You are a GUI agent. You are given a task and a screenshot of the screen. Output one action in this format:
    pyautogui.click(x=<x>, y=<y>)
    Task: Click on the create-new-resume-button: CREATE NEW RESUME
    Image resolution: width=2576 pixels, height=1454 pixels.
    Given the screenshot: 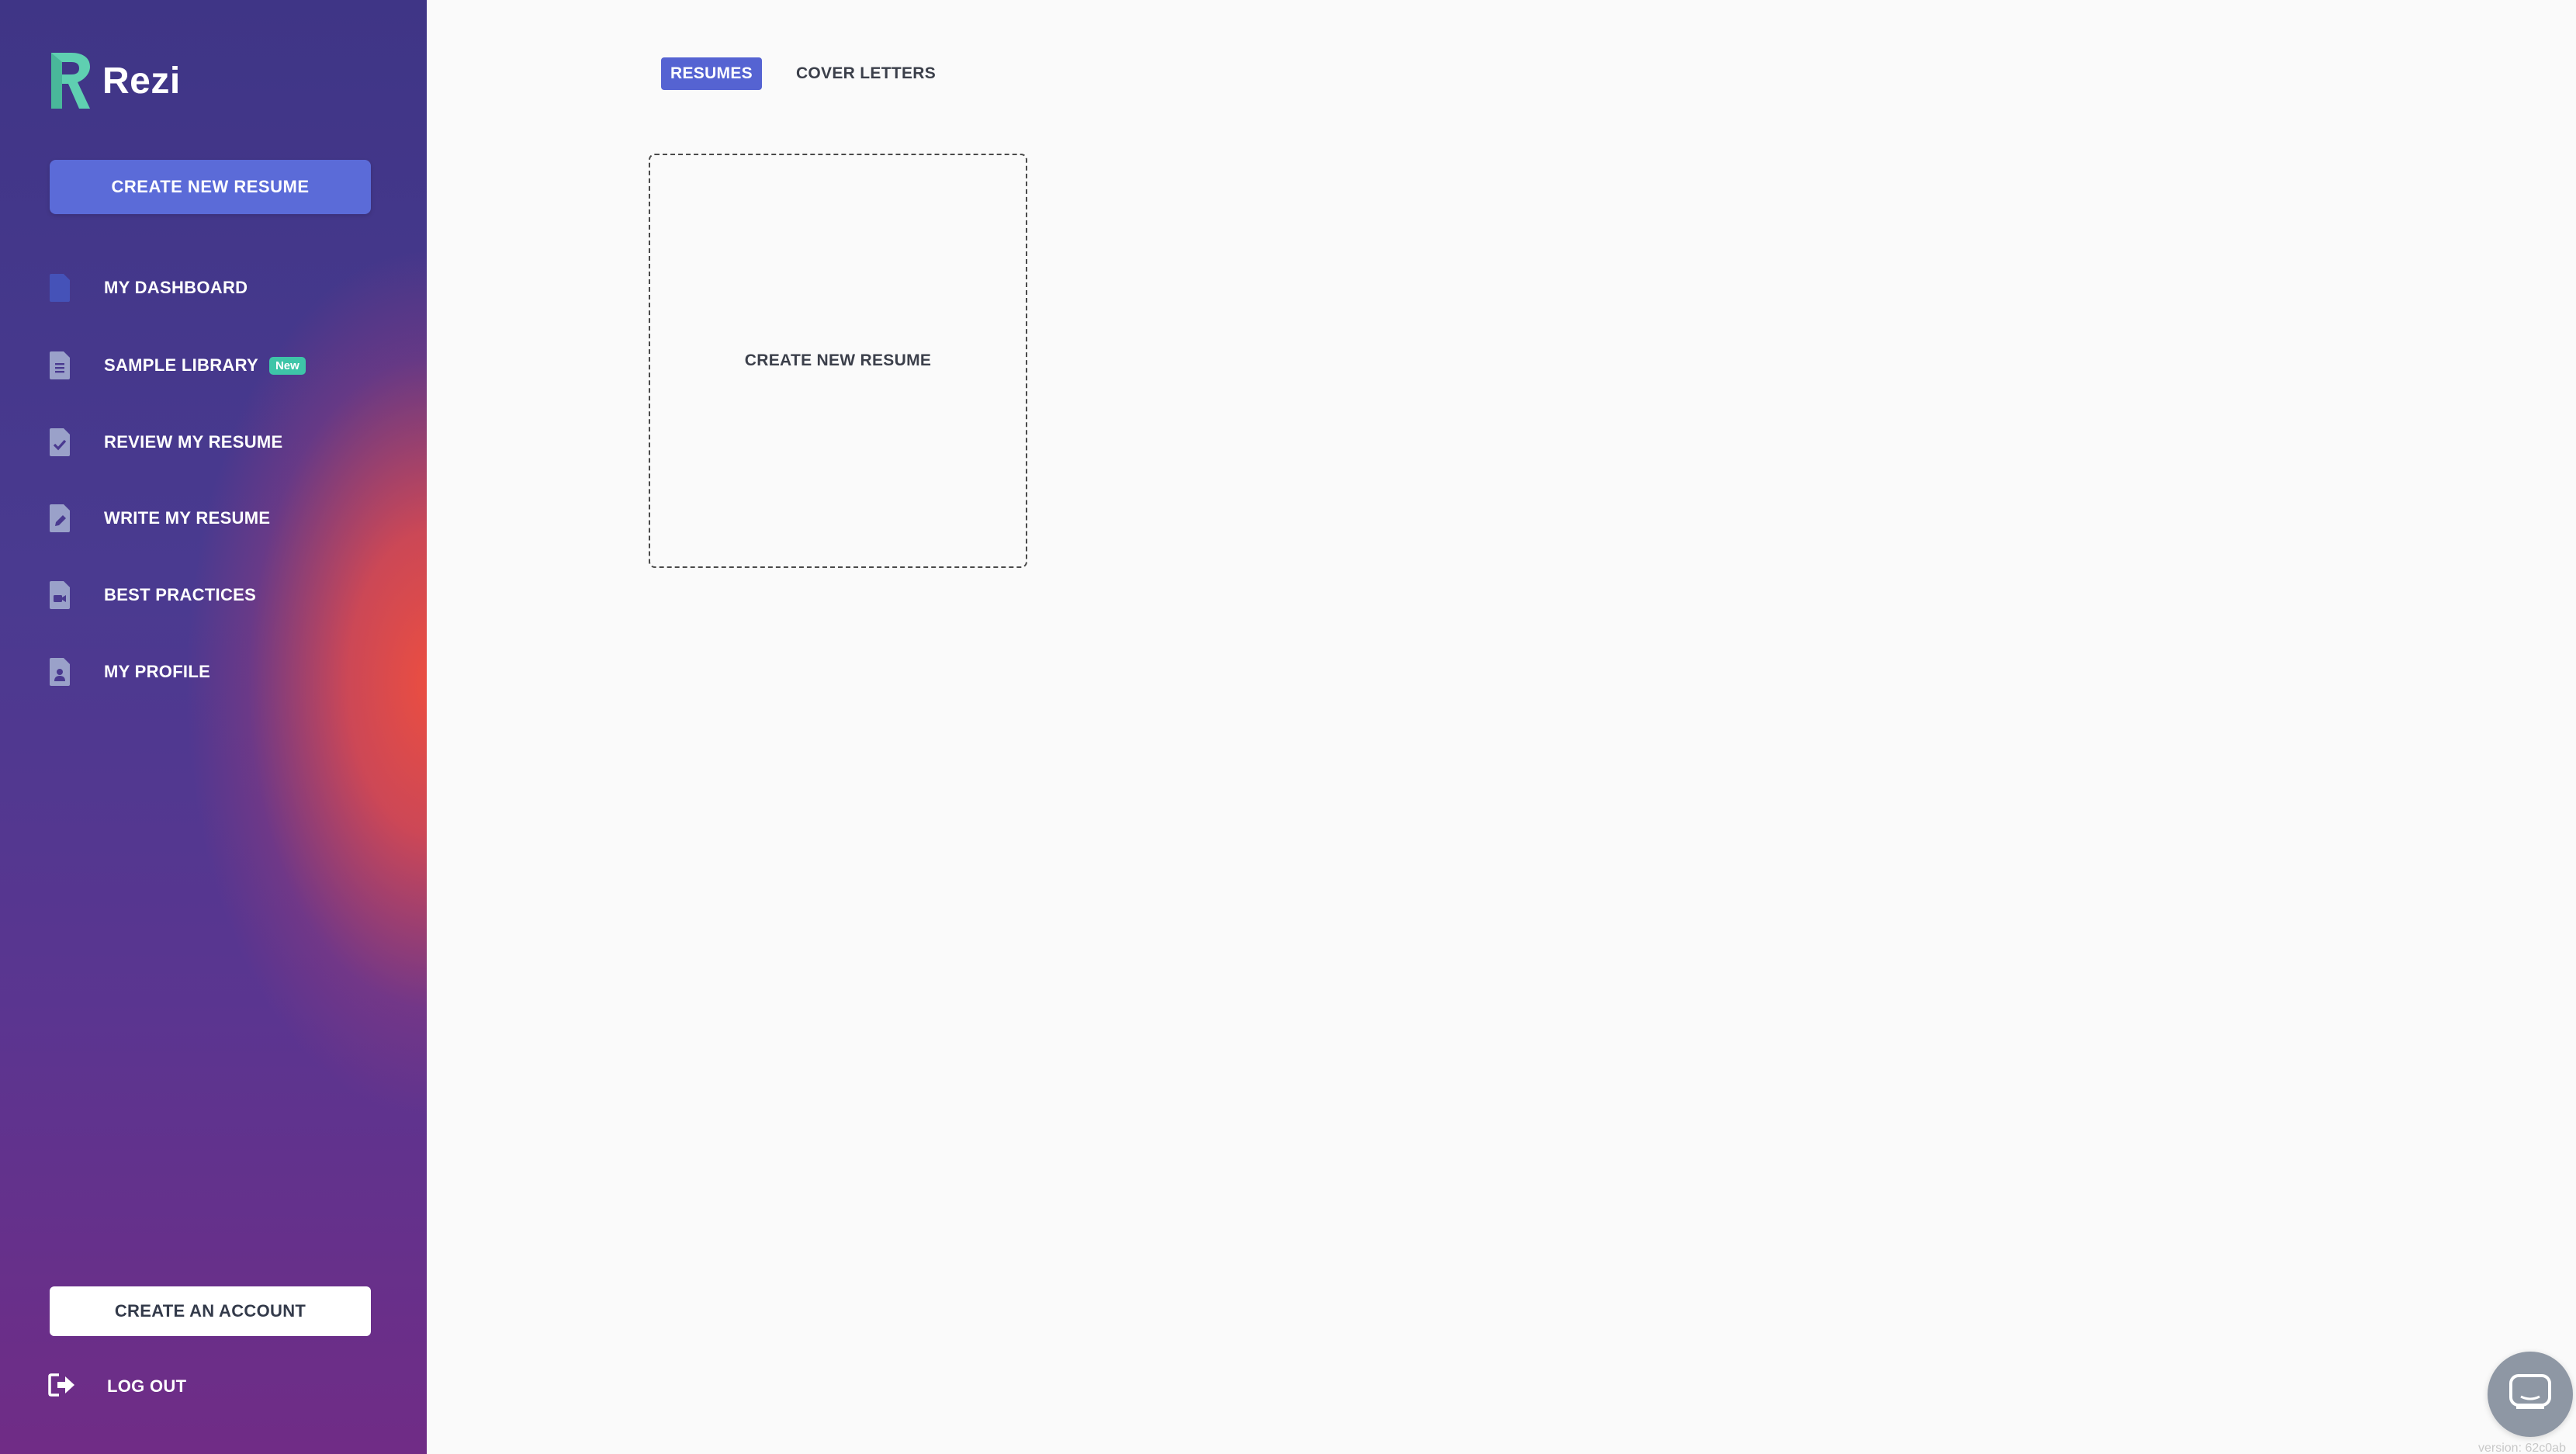 What is the action you would take?
    pyautogui.click(x=211, y=187)
    